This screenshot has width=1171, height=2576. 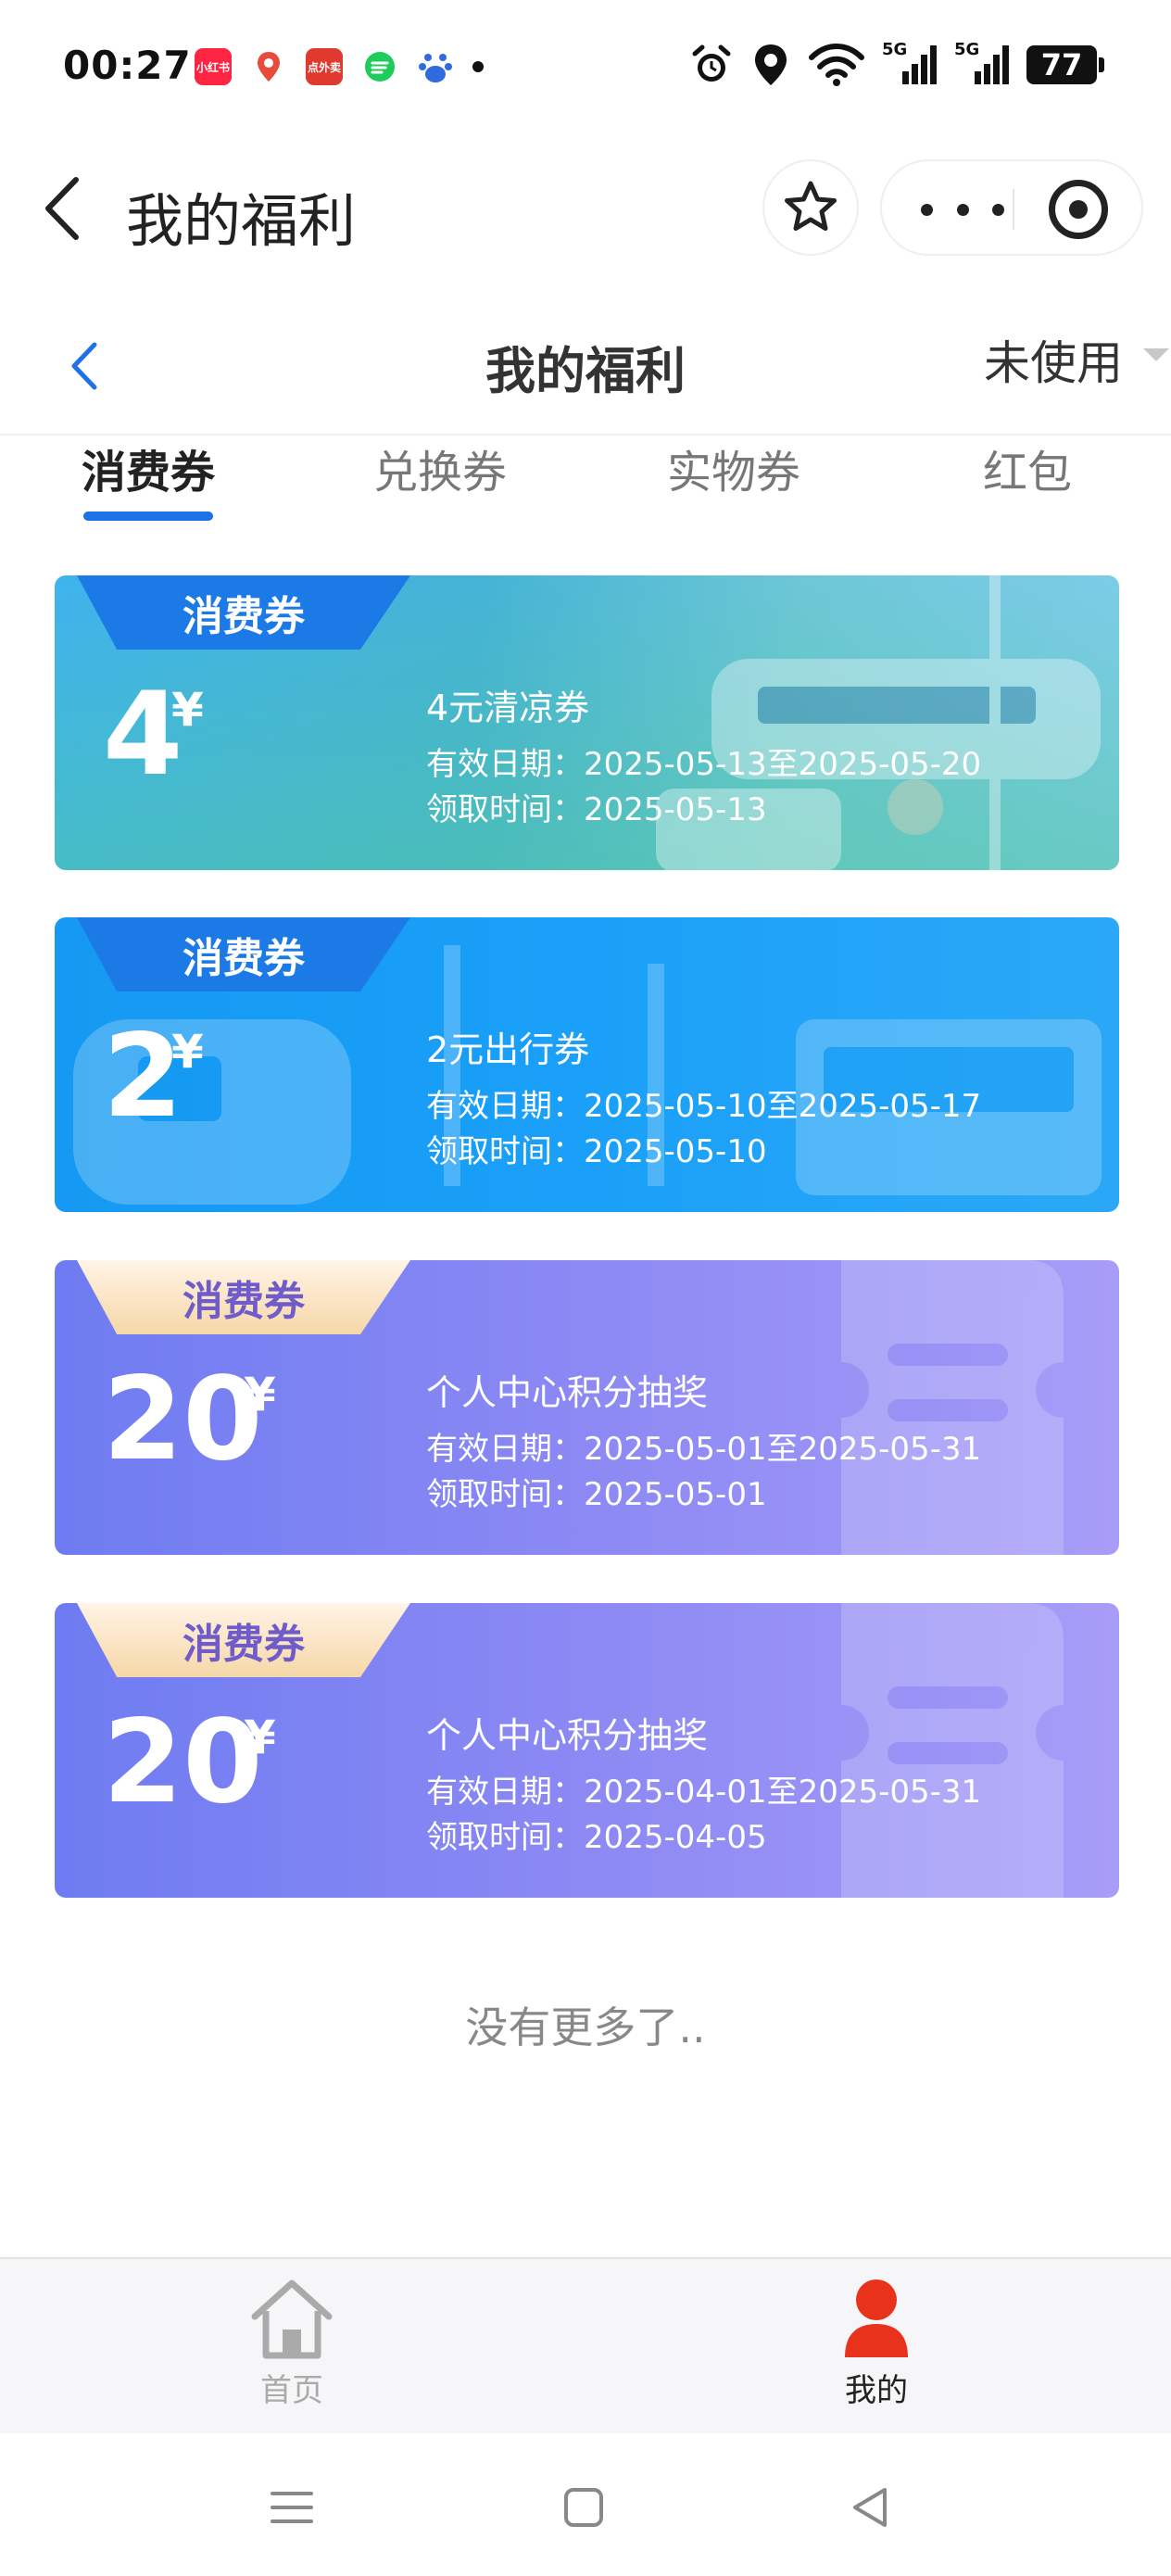 I want to click on bottom-tab-bar: 首页 我的, so click(x=585, y=2345).